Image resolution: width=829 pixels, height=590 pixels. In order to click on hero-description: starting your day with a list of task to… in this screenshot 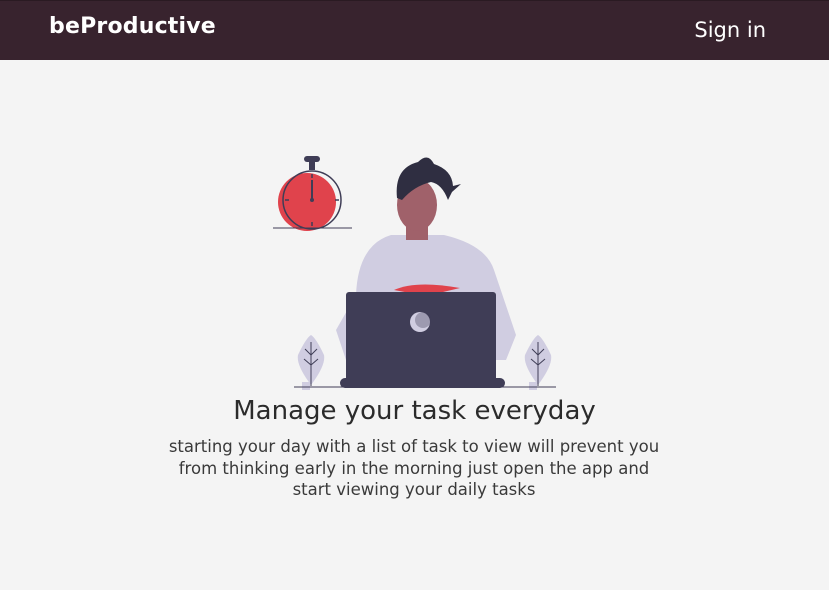, I will do `click(414, 468)`.